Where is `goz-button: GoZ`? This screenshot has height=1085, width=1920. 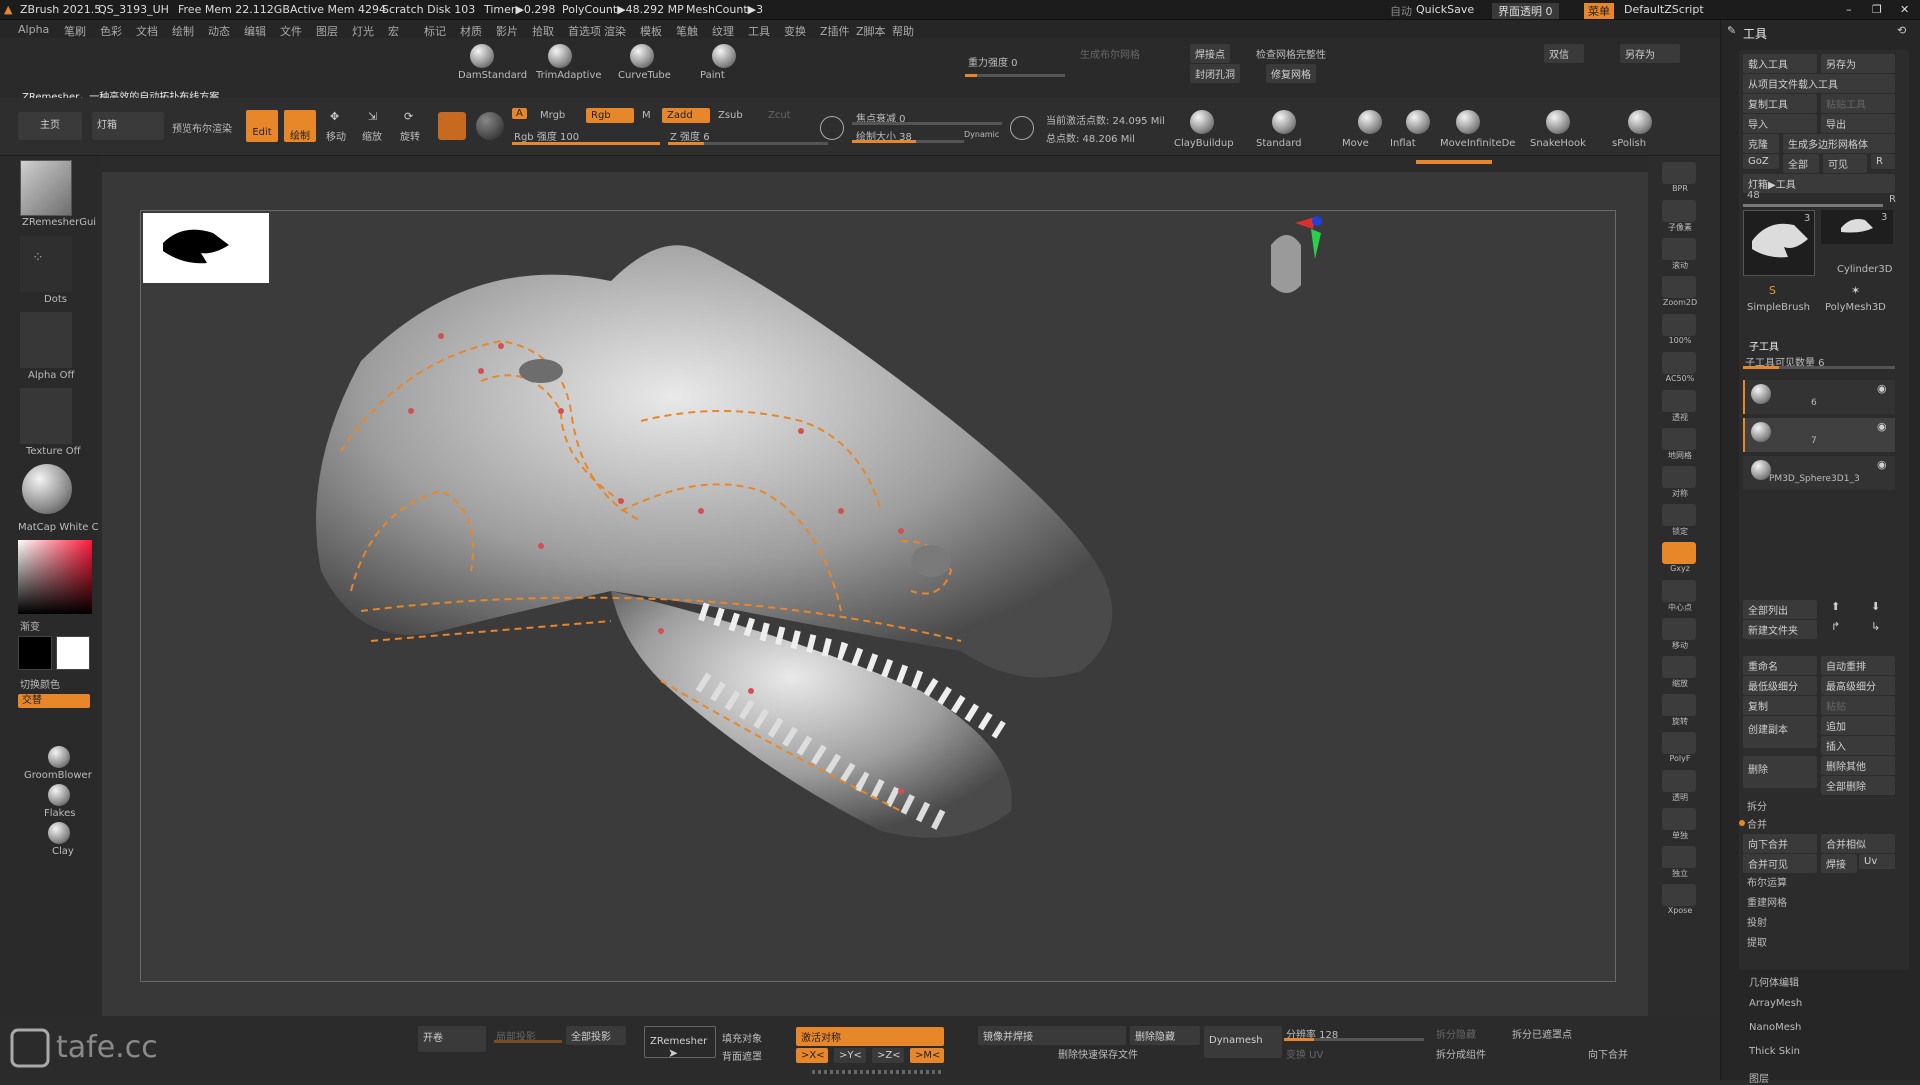
goz-button: GoZ is located at coordinates (1761, 161).